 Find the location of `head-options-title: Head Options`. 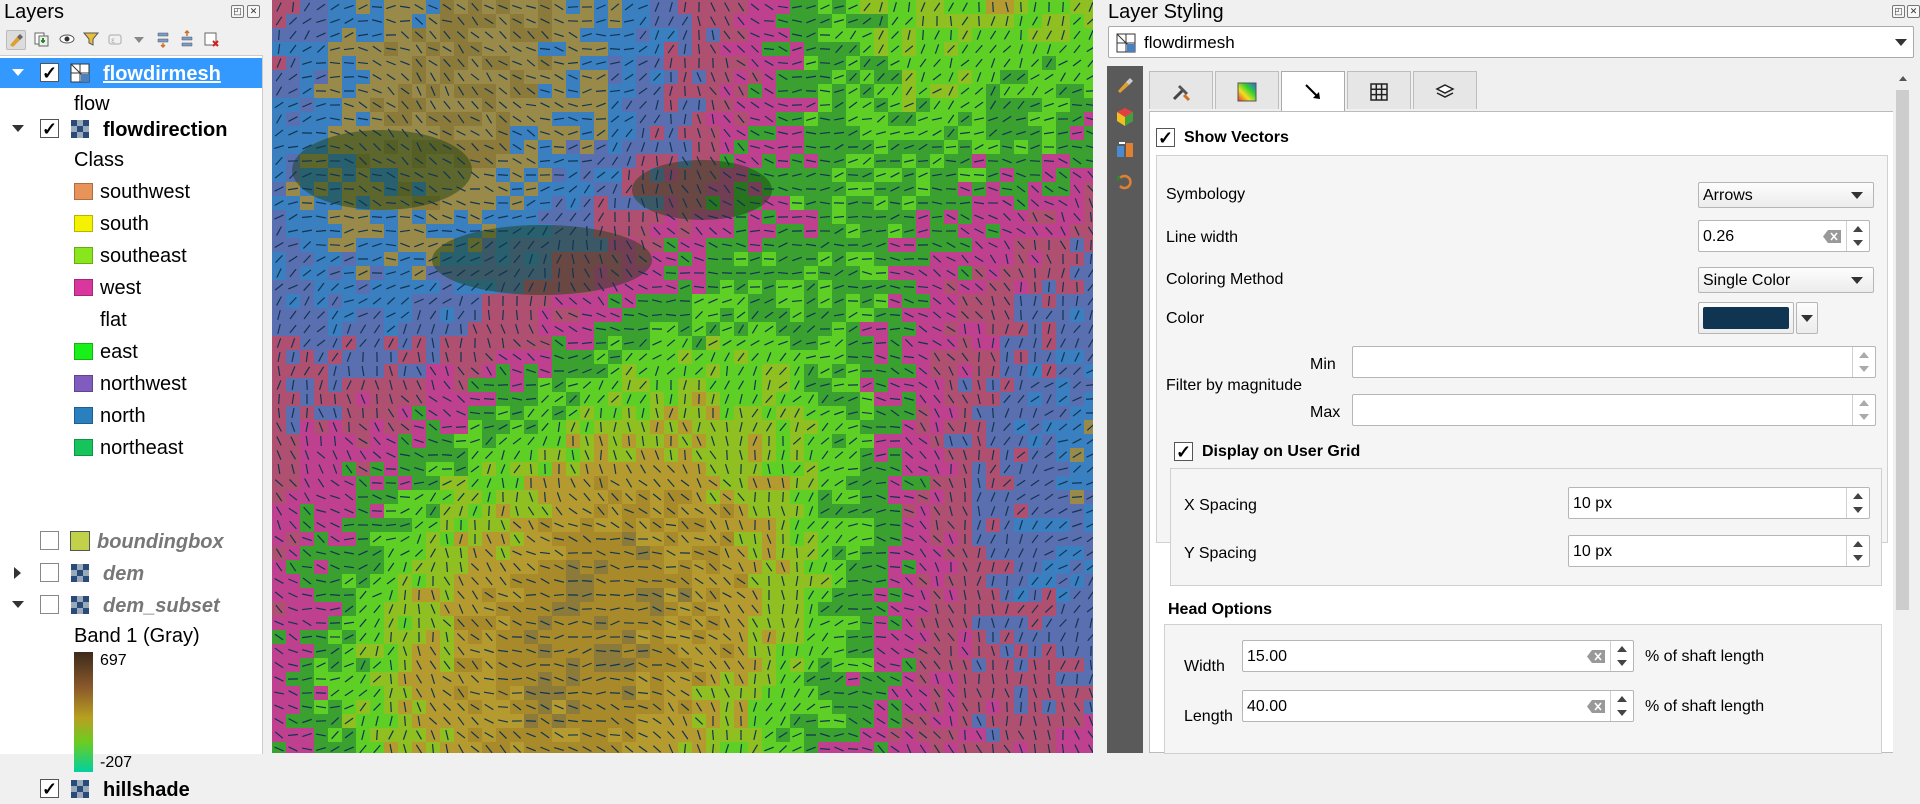

head-options-title: Head Options is located at coordinates (1220, 610).